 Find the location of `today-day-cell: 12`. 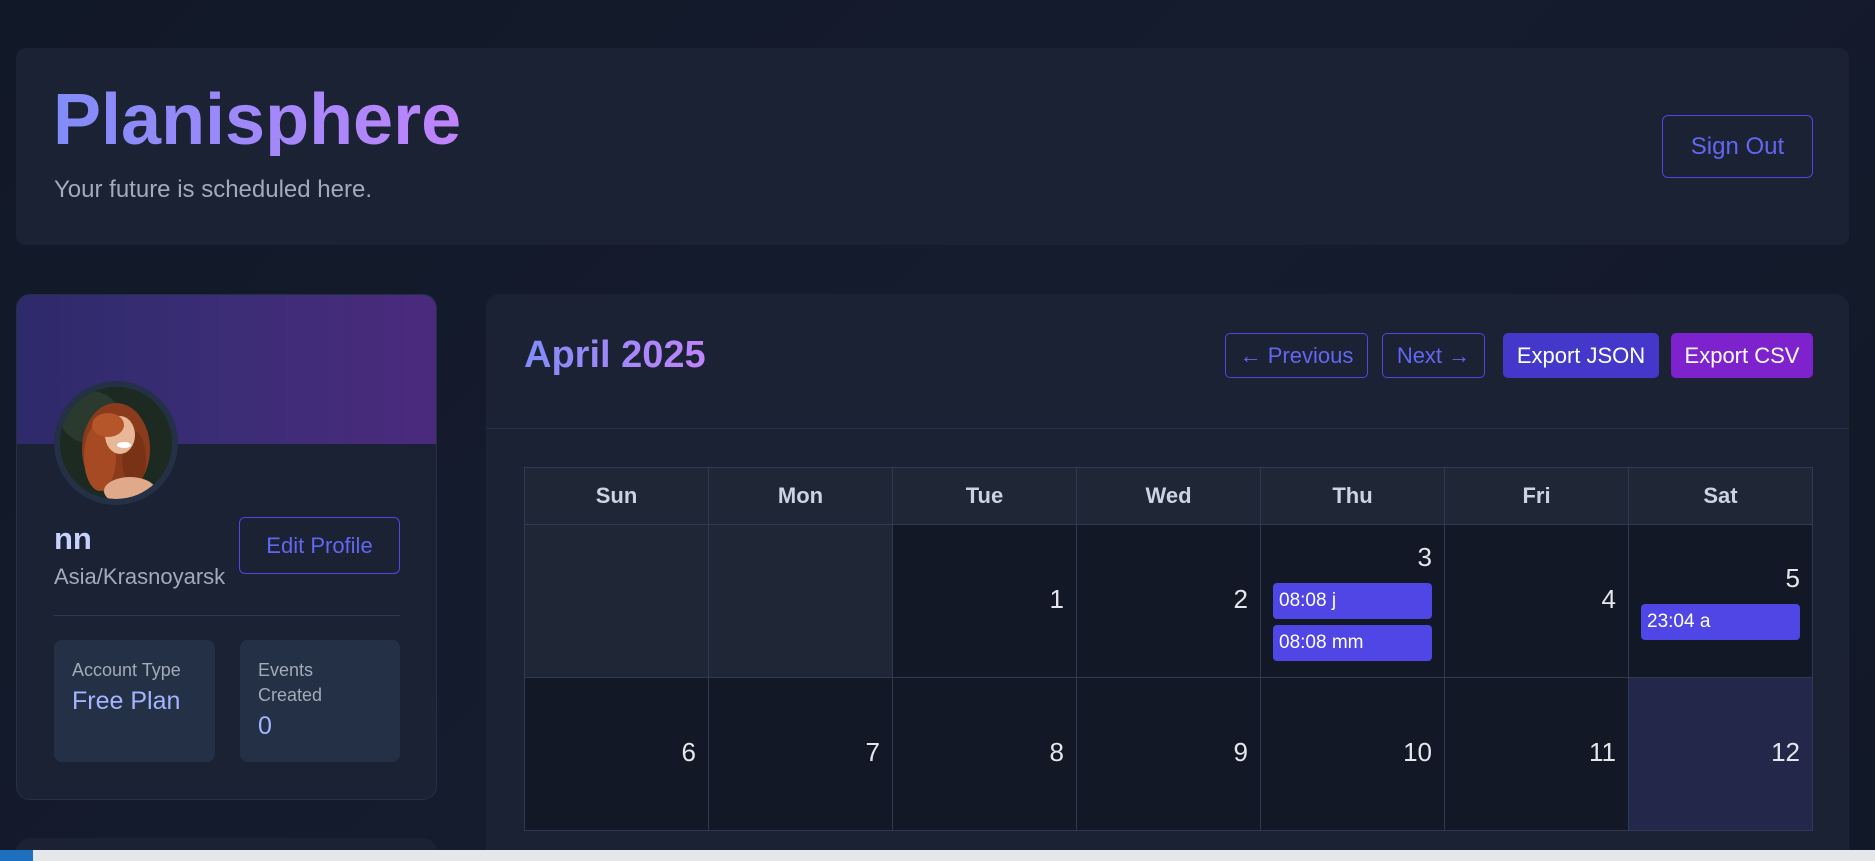

today-day-cell: 12 is located at coordinates (1721, 754).